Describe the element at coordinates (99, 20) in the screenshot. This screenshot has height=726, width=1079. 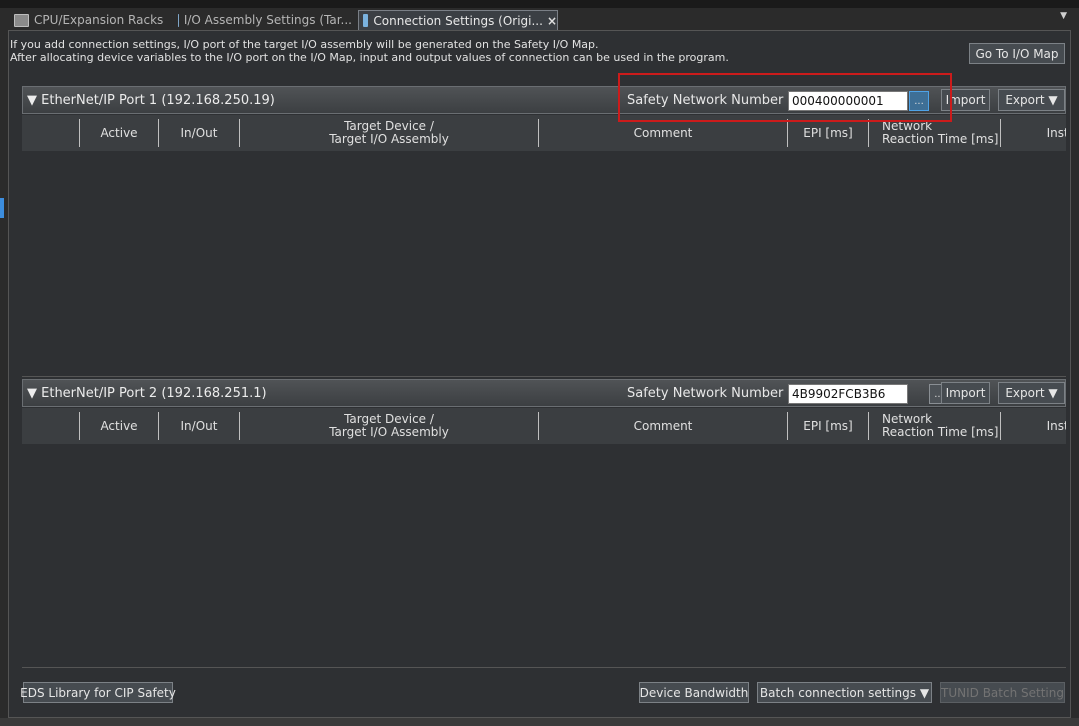
I see `tab-label: CPU/Expansion Racks` at that location.